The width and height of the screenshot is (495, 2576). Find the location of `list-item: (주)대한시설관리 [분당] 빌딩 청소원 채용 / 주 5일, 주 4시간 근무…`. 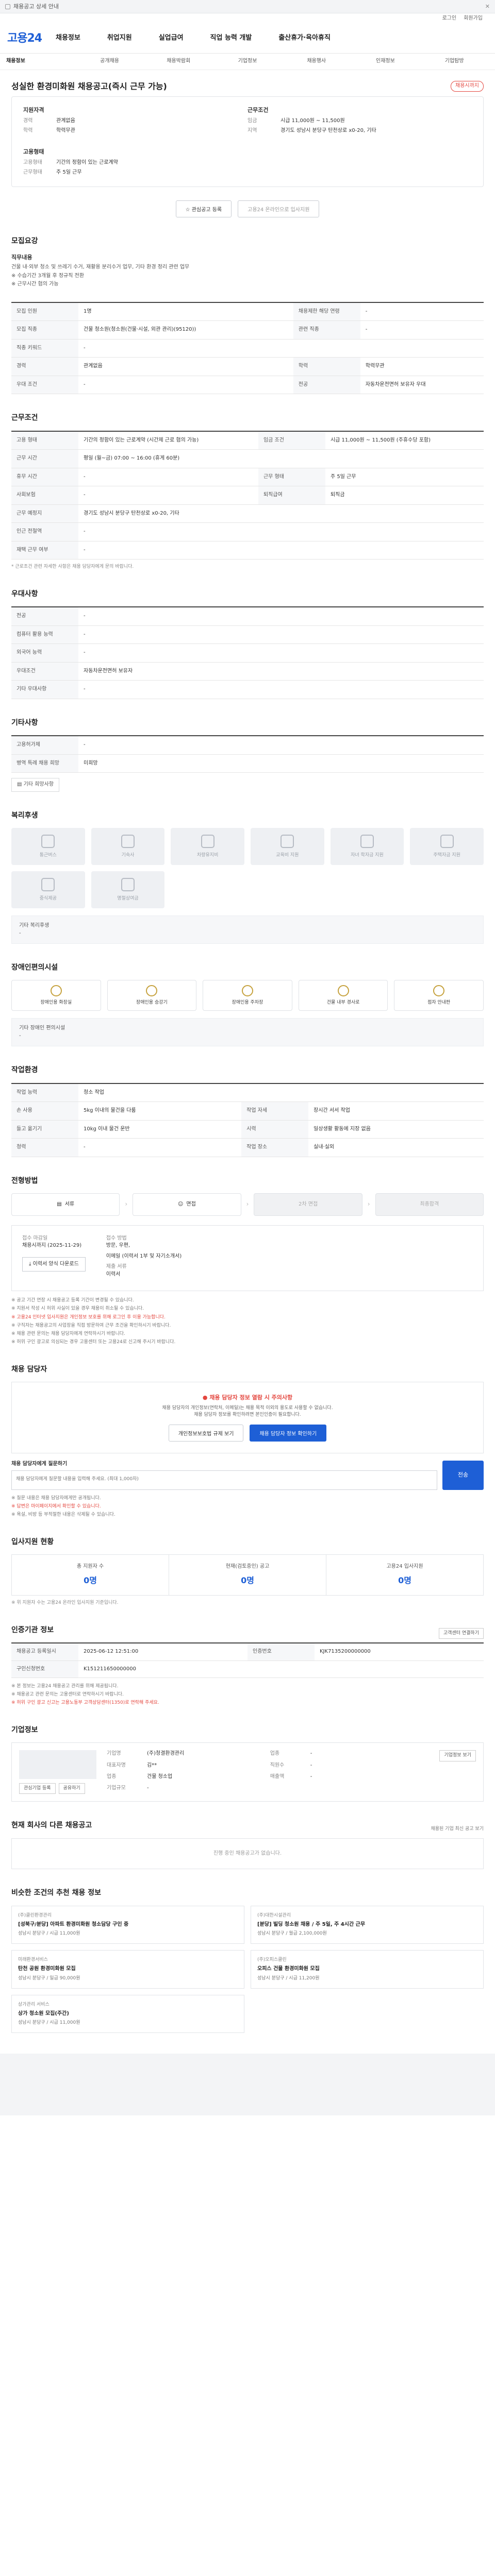

list-item: (주)대한시설관리 [분당] 빌딩 청소원 채용 / 주 5일, 주 4시간 근무… is located at coordinates (367, 1925).